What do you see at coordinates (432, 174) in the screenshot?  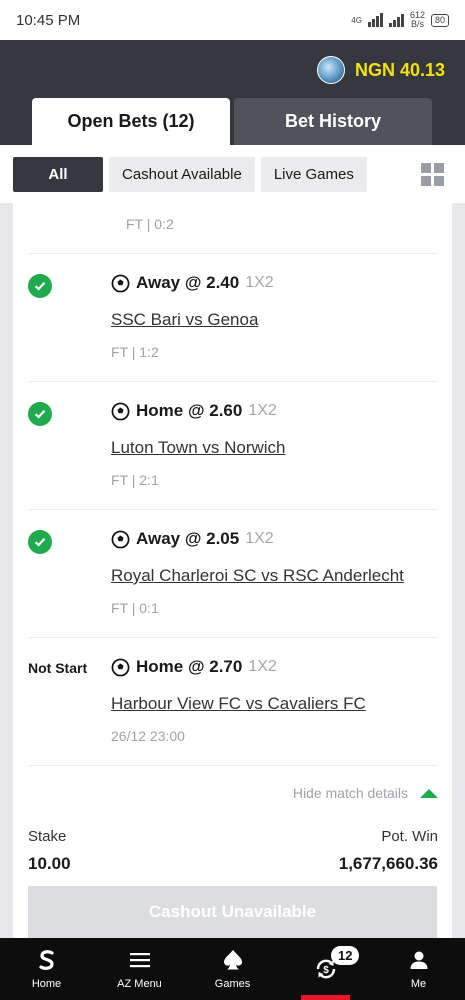 I see `grid-view-icon` at bounding box center [432, 174].